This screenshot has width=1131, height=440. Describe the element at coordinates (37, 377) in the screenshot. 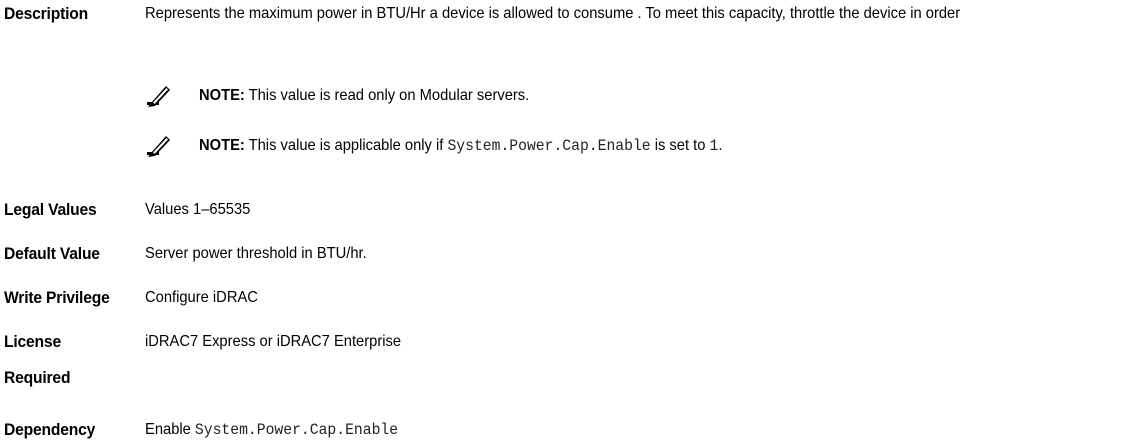

I see `license-required-label-line2: Required` at that location.